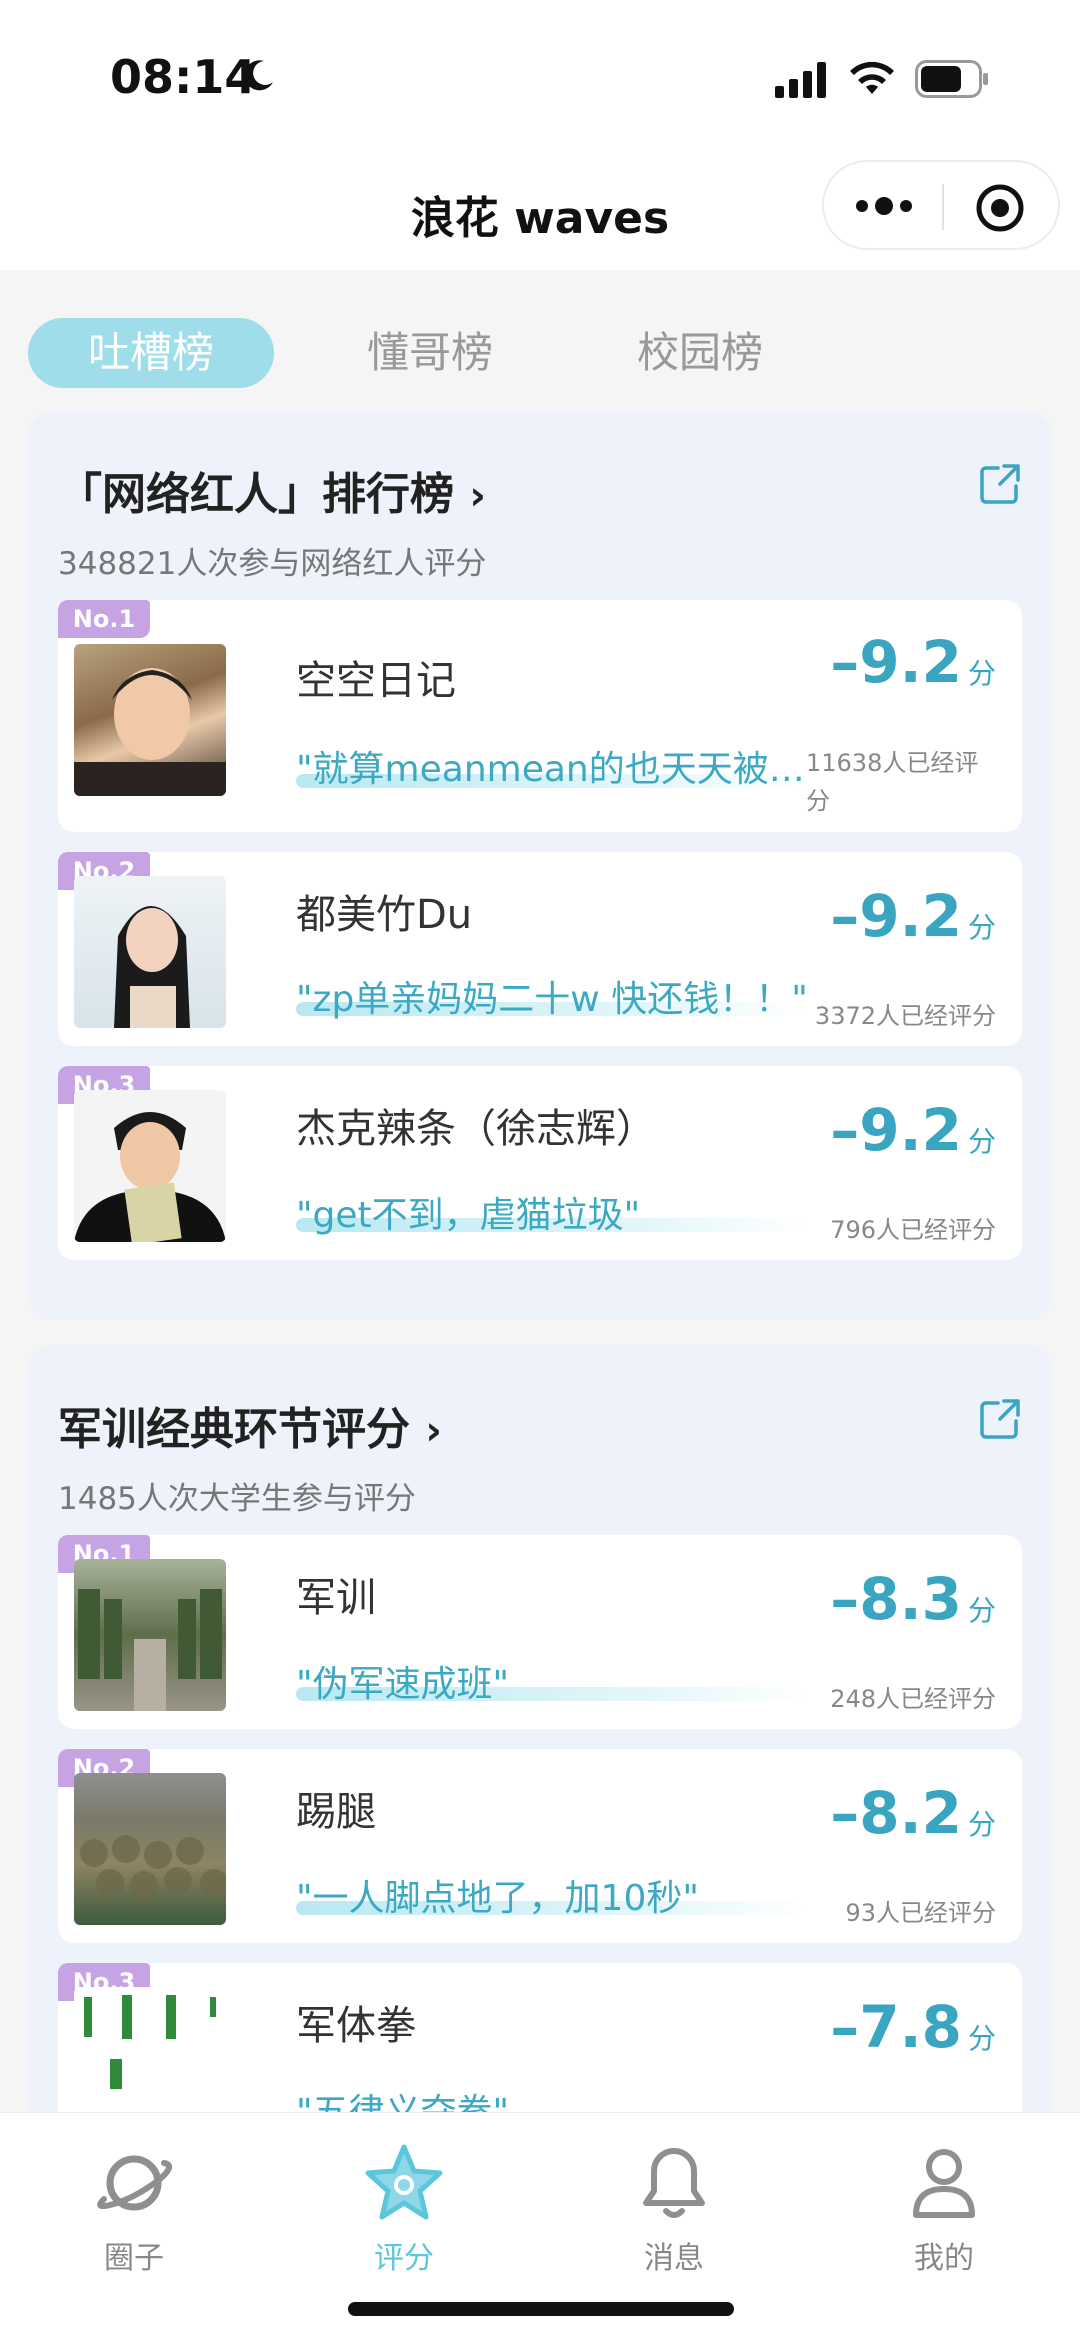 Image resolution: width=1080 pixels, height=2341 pixels. I want to click on item-score: –8.2, so click(896, 1813).